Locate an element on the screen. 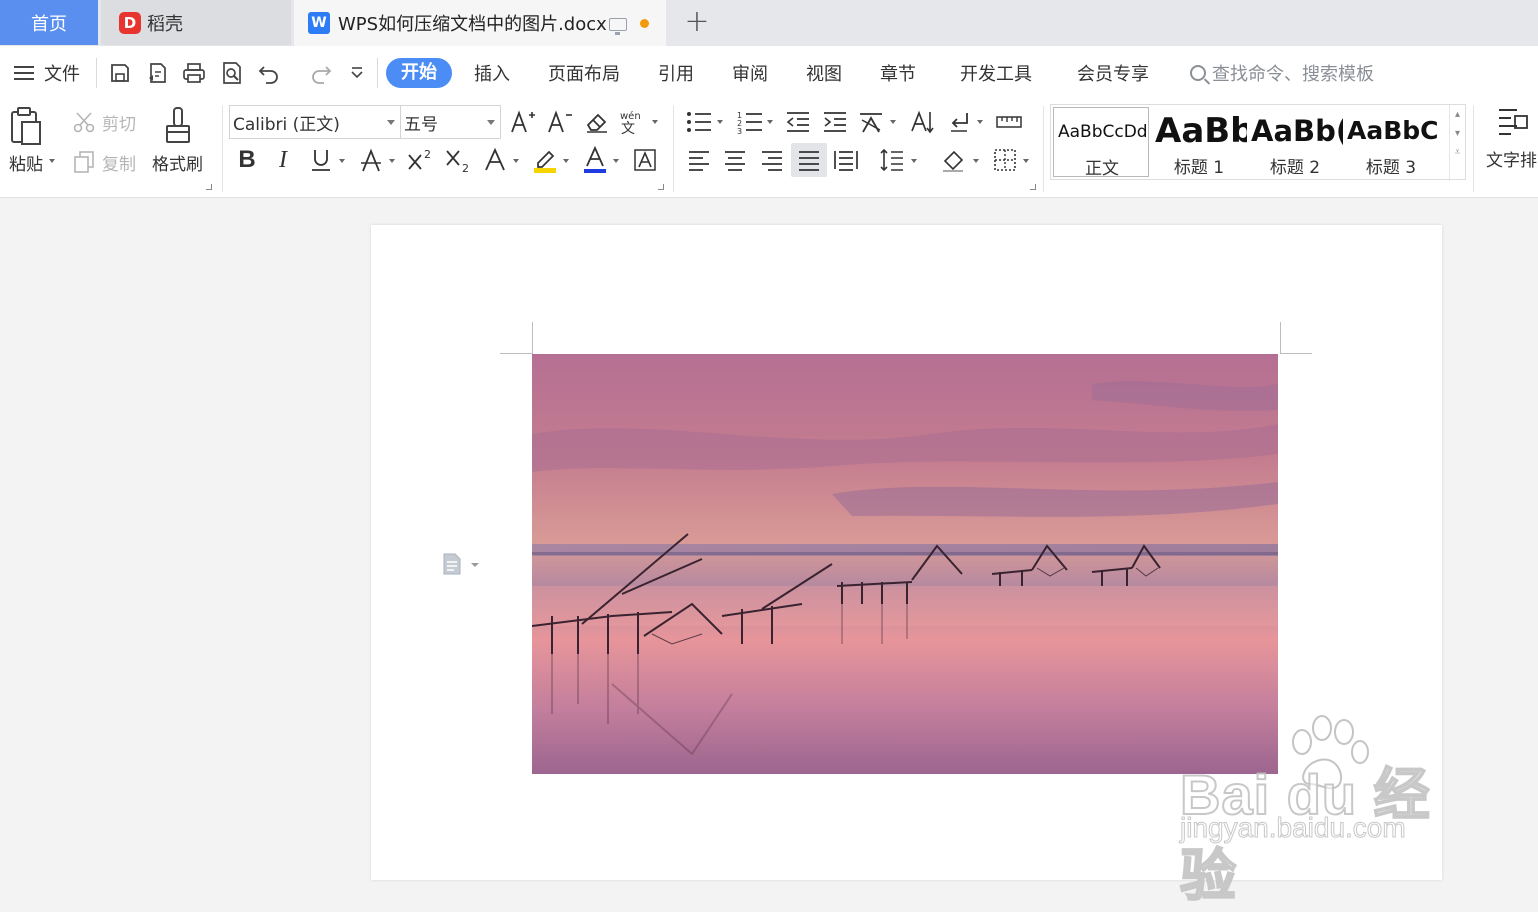 The image size is (1538, 912). export-pdf-icon is located at coordinates (158, 73).